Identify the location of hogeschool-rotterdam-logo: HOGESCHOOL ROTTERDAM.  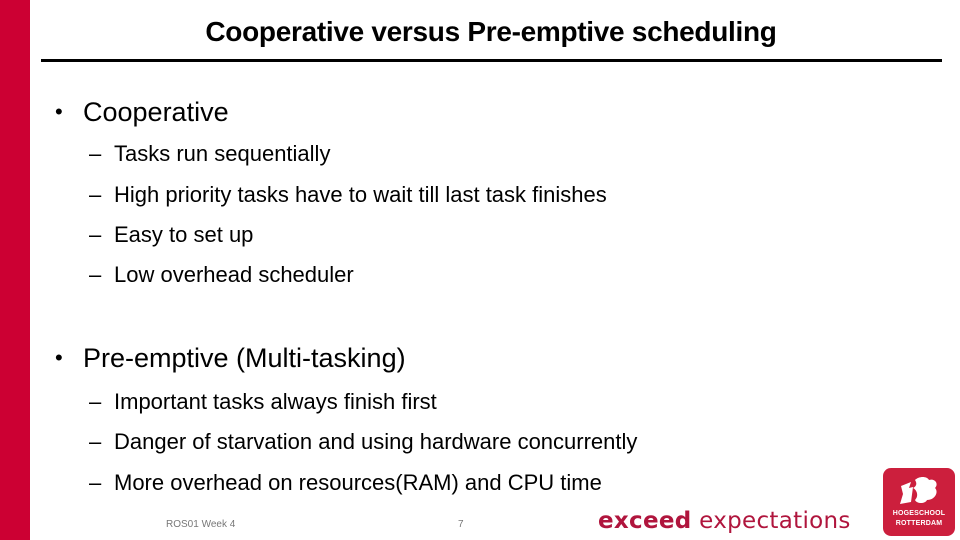
(919, 502).